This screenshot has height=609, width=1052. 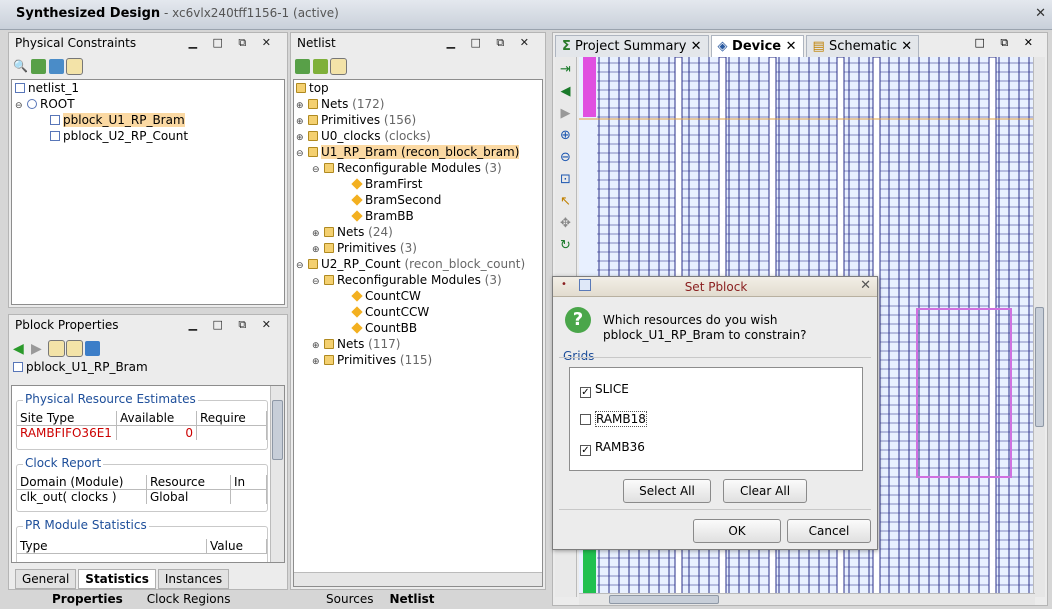 I want to click on tree-item-selected: ⊖ U1_RP_Bram (recon_block_bram), so click(x=418, y=152).